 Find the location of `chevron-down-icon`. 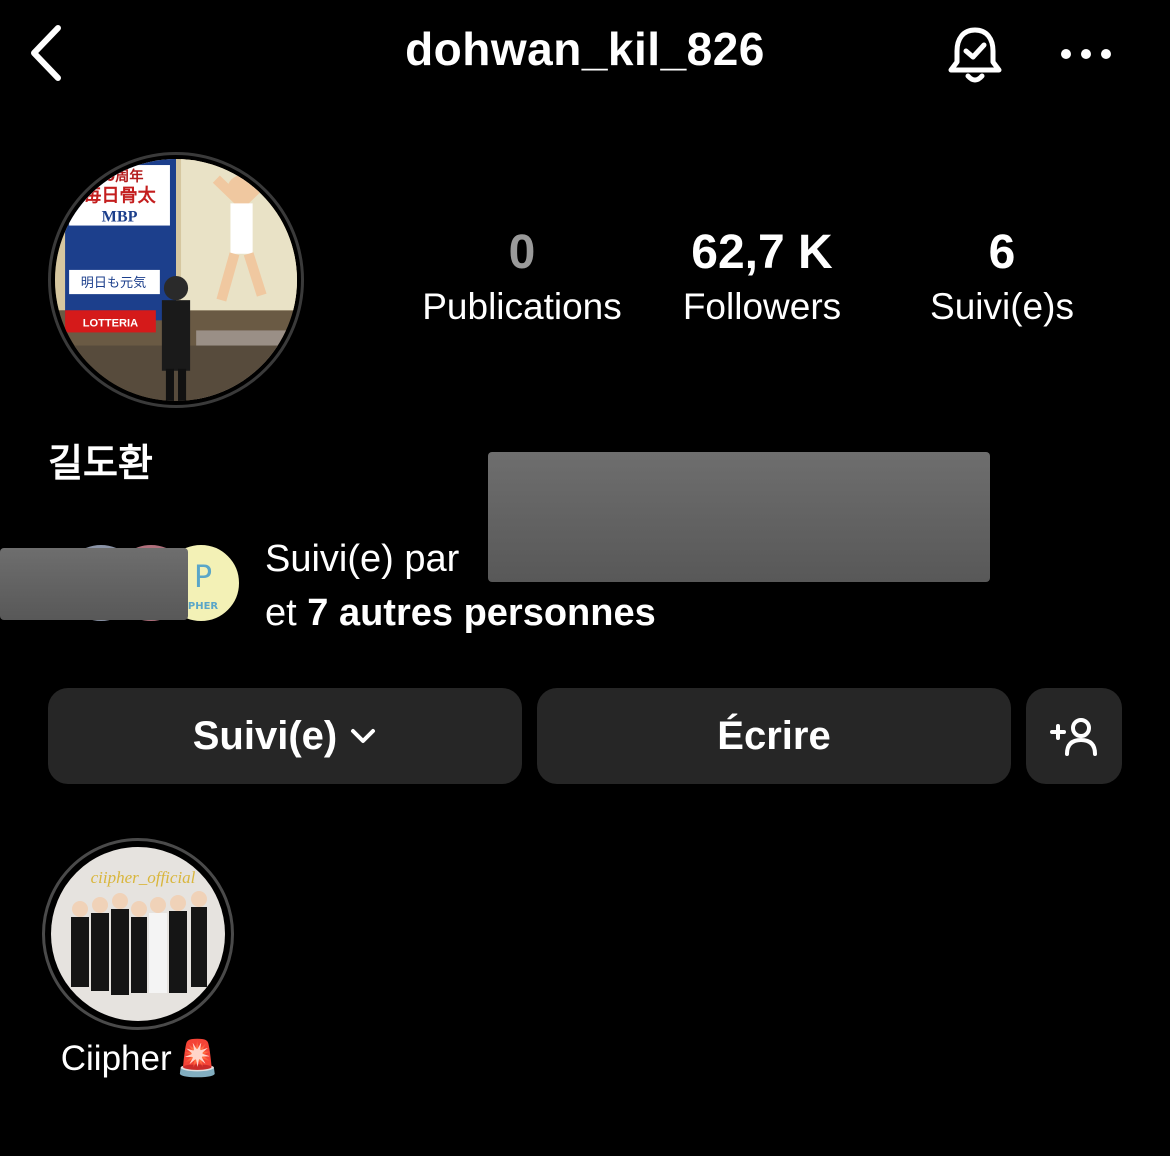

chevron-down-icon is located at coordinates (363, 736).